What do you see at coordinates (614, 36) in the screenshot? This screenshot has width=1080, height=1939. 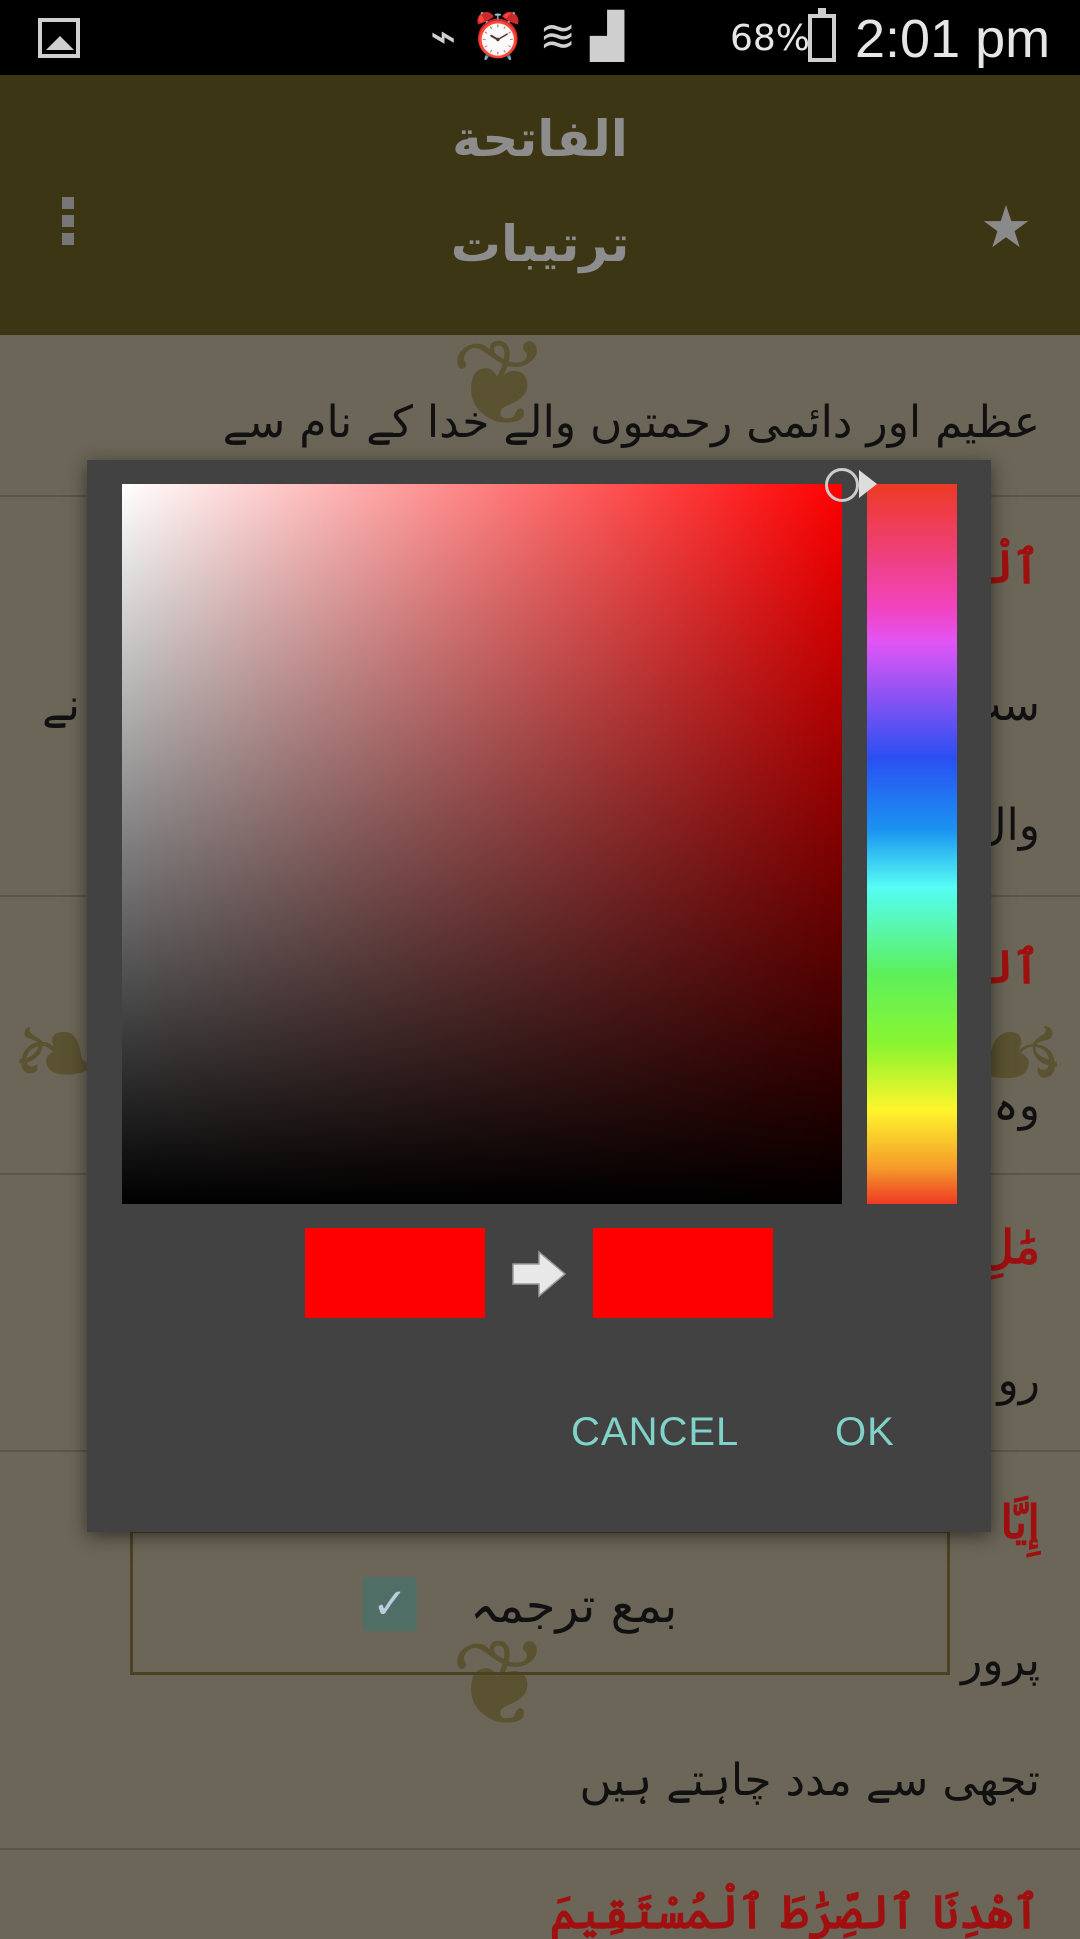 I see `signal-icon: ▟` at bounding box center [614, 36].